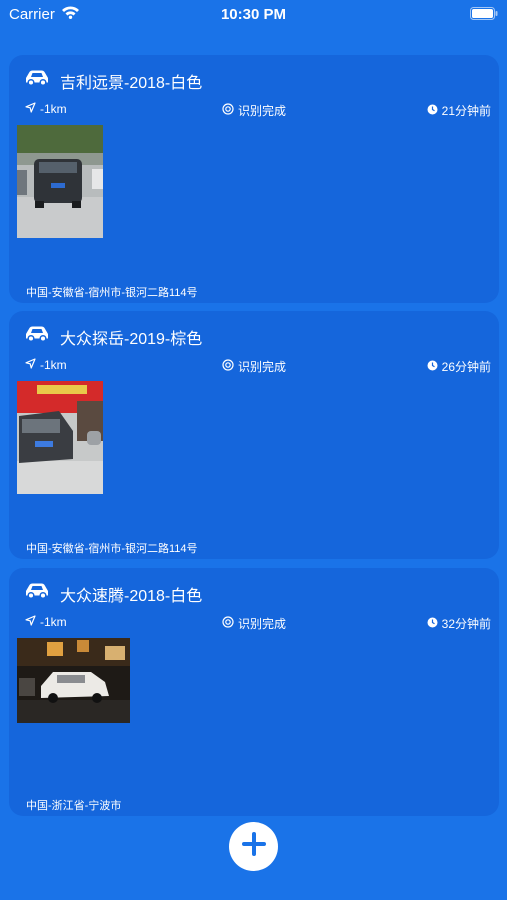 The height and width of the screenshot is (900, 507). I want to click on add-button, so click(253, 846).